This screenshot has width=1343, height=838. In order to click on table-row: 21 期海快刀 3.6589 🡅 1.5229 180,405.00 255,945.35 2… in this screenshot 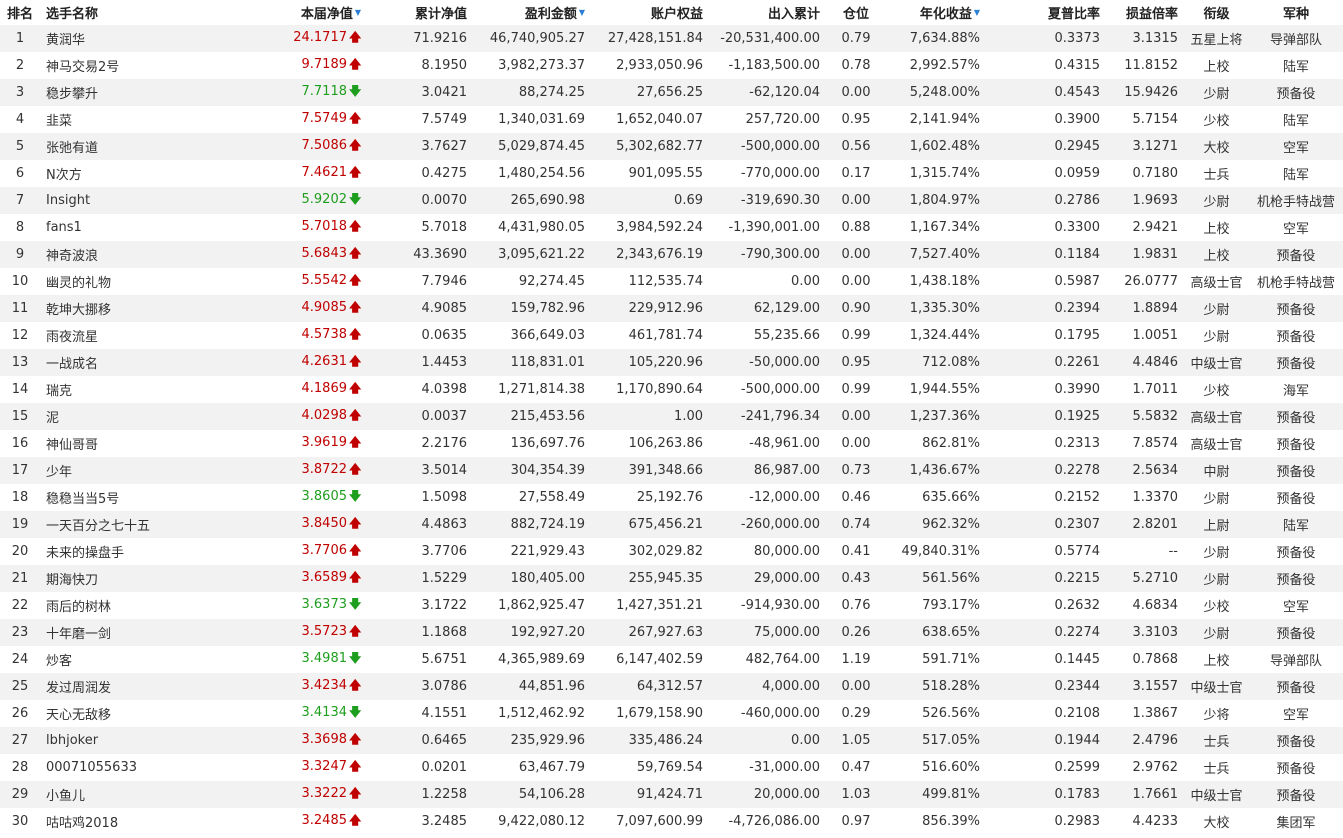, I will do `click(671, 578)`.